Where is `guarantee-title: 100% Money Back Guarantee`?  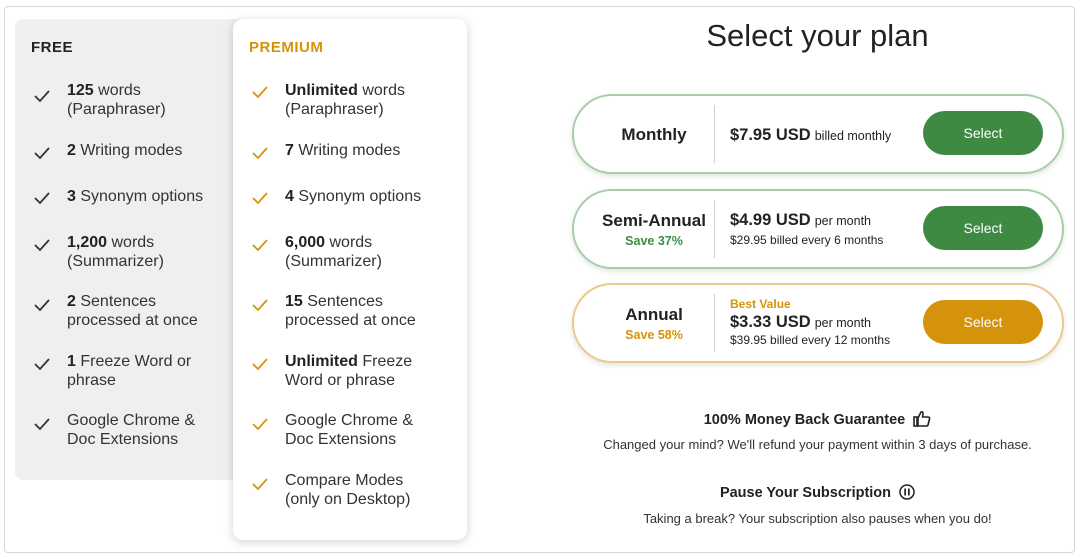 guarantee-title: 100% Money Back Guarantee is located at coordinates (804, 420).